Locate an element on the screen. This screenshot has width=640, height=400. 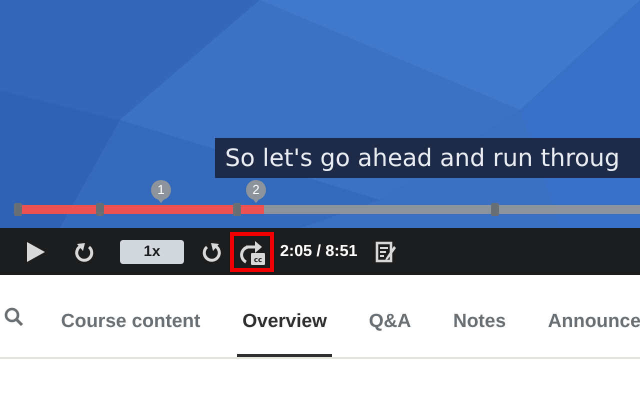
tab: Q&A is located at coordinates (390, 334).